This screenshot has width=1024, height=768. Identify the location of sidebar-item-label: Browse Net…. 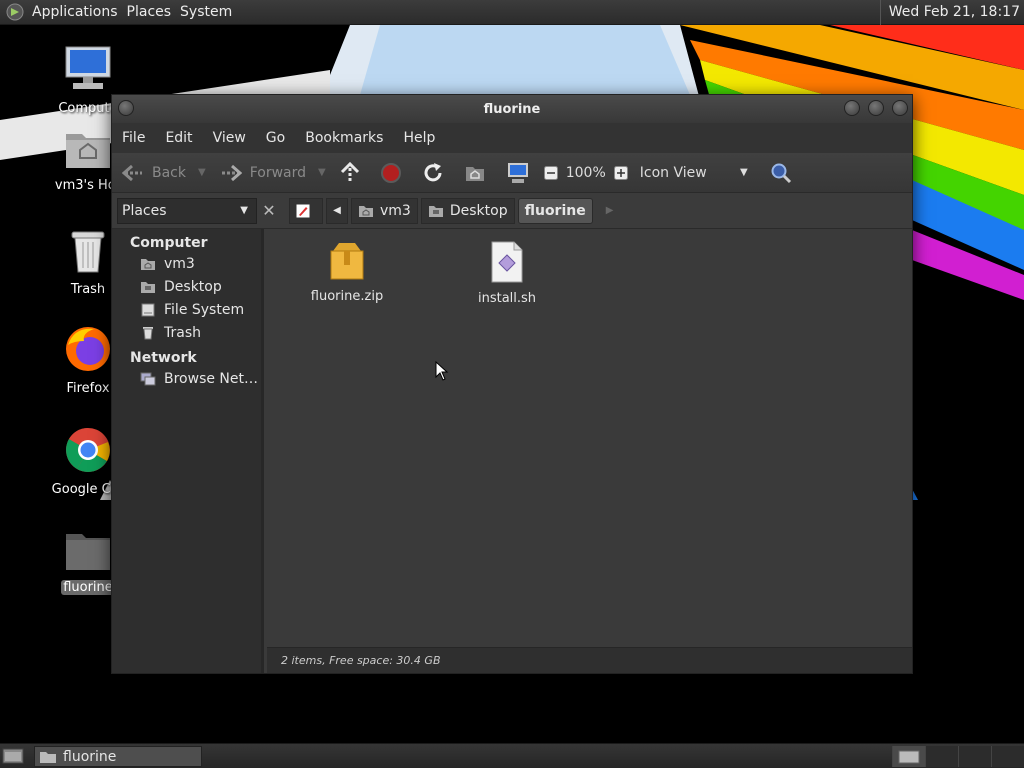
(211, 378).